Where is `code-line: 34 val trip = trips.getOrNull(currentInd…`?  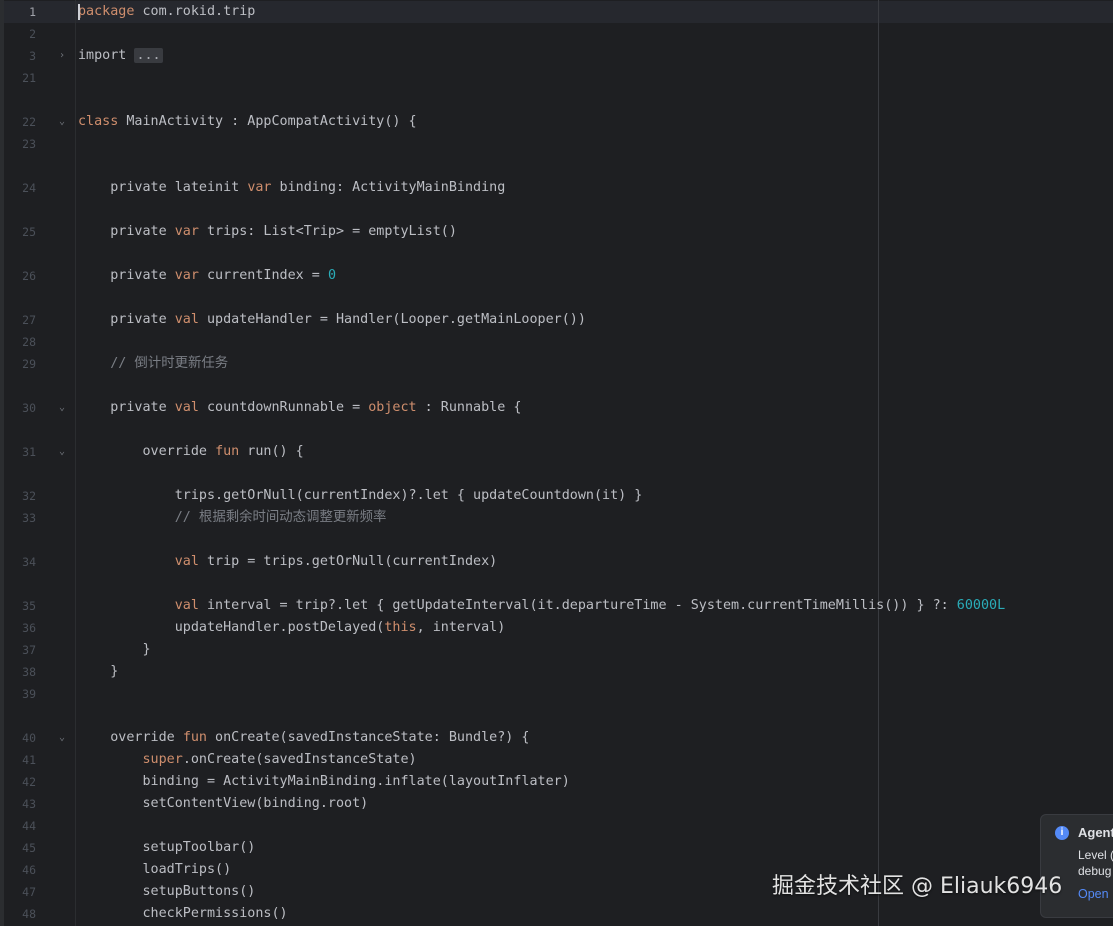 code-line: 34 val trip = trips.getOrNull(currentInd… is located at coordinates (556, 562).